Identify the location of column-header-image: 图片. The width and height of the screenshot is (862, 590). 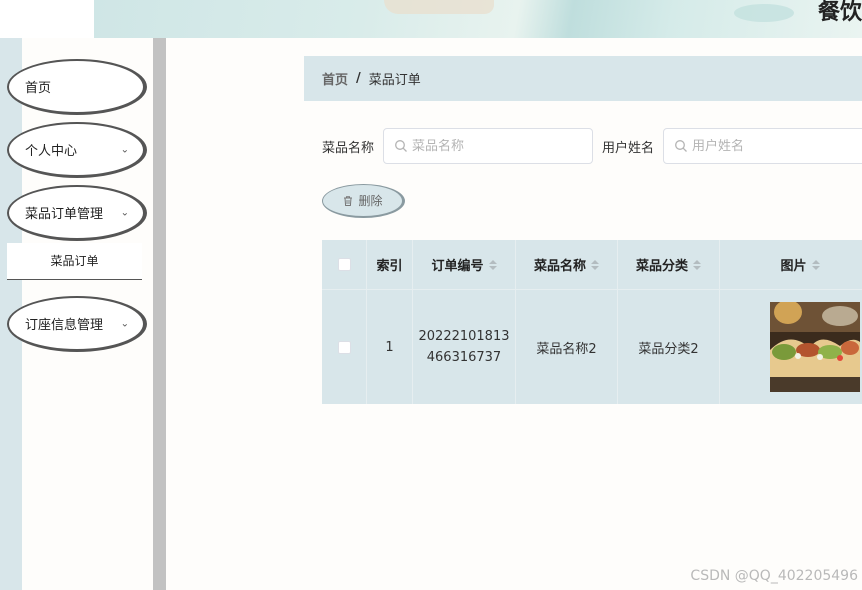
(791, 264).